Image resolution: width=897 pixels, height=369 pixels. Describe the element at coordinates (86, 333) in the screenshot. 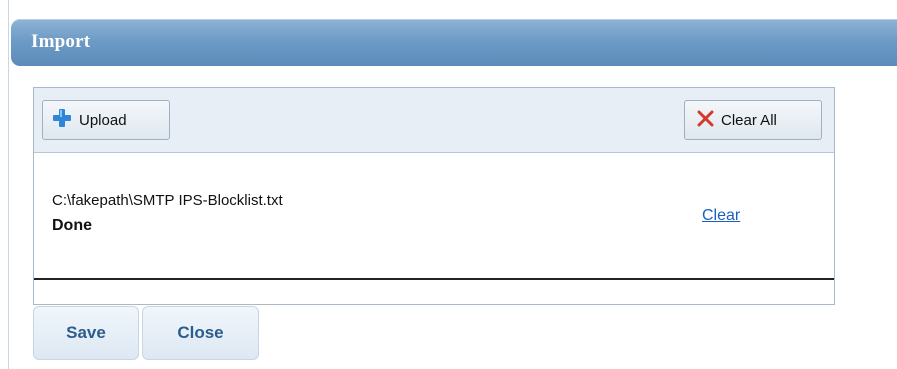

I see `save-button: Save` at that location.